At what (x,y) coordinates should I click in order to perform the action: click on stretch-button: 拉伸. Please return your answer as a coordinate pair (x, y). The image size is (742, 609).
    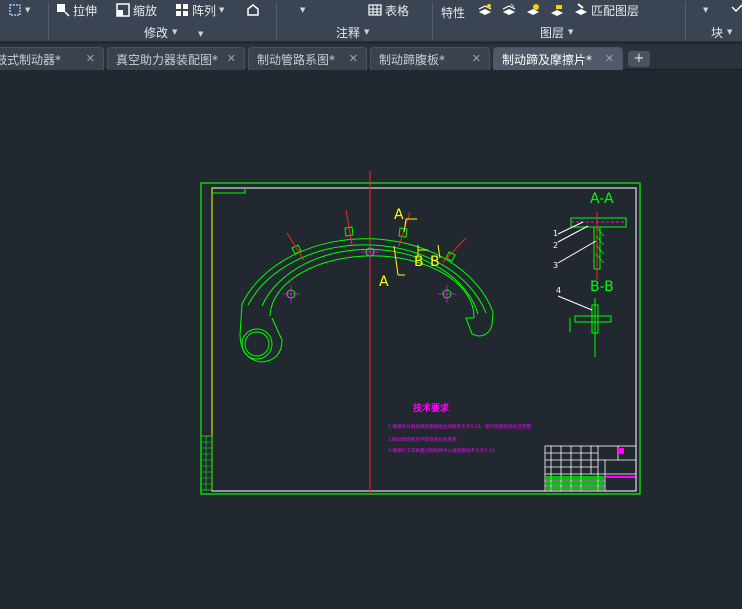
    Looking at the image, I should click on (76, 10).